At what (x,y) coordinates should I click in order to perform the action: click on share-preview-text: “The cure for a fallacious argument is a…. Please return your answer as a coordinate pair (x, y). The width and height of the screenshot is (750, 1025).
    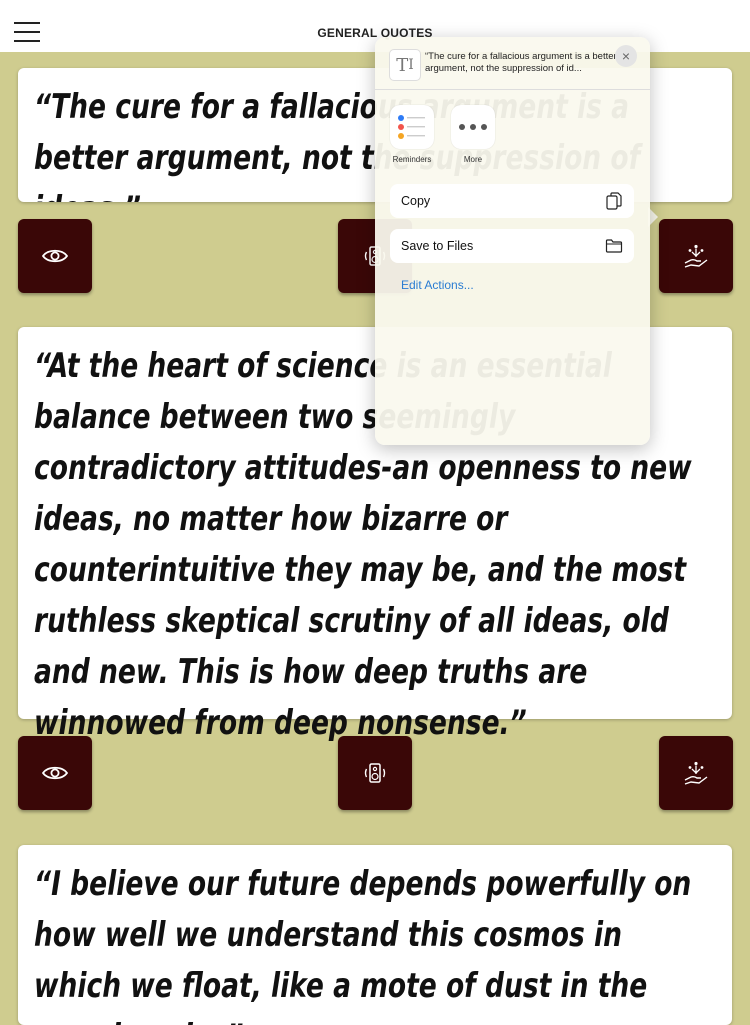
    Looking at the image, I should click on (521, 62).